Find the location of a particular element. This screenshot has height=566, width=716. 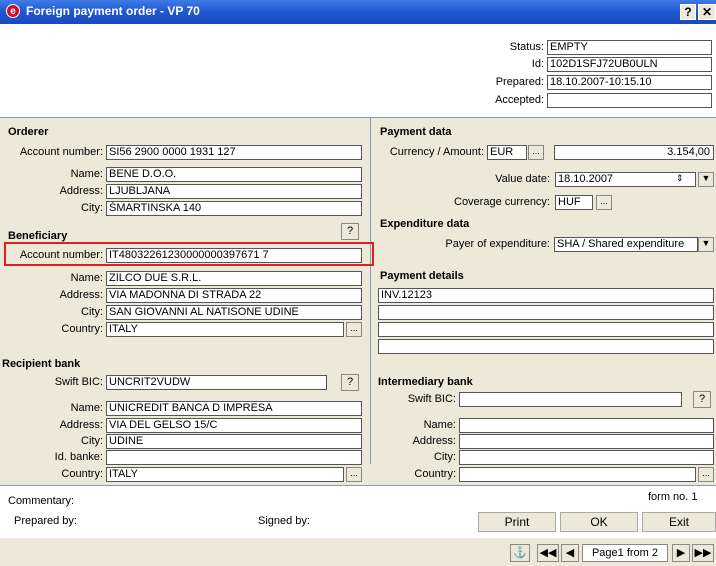

orderer-name-field: BENE D.O.O. is located at coordinates (234, 174).